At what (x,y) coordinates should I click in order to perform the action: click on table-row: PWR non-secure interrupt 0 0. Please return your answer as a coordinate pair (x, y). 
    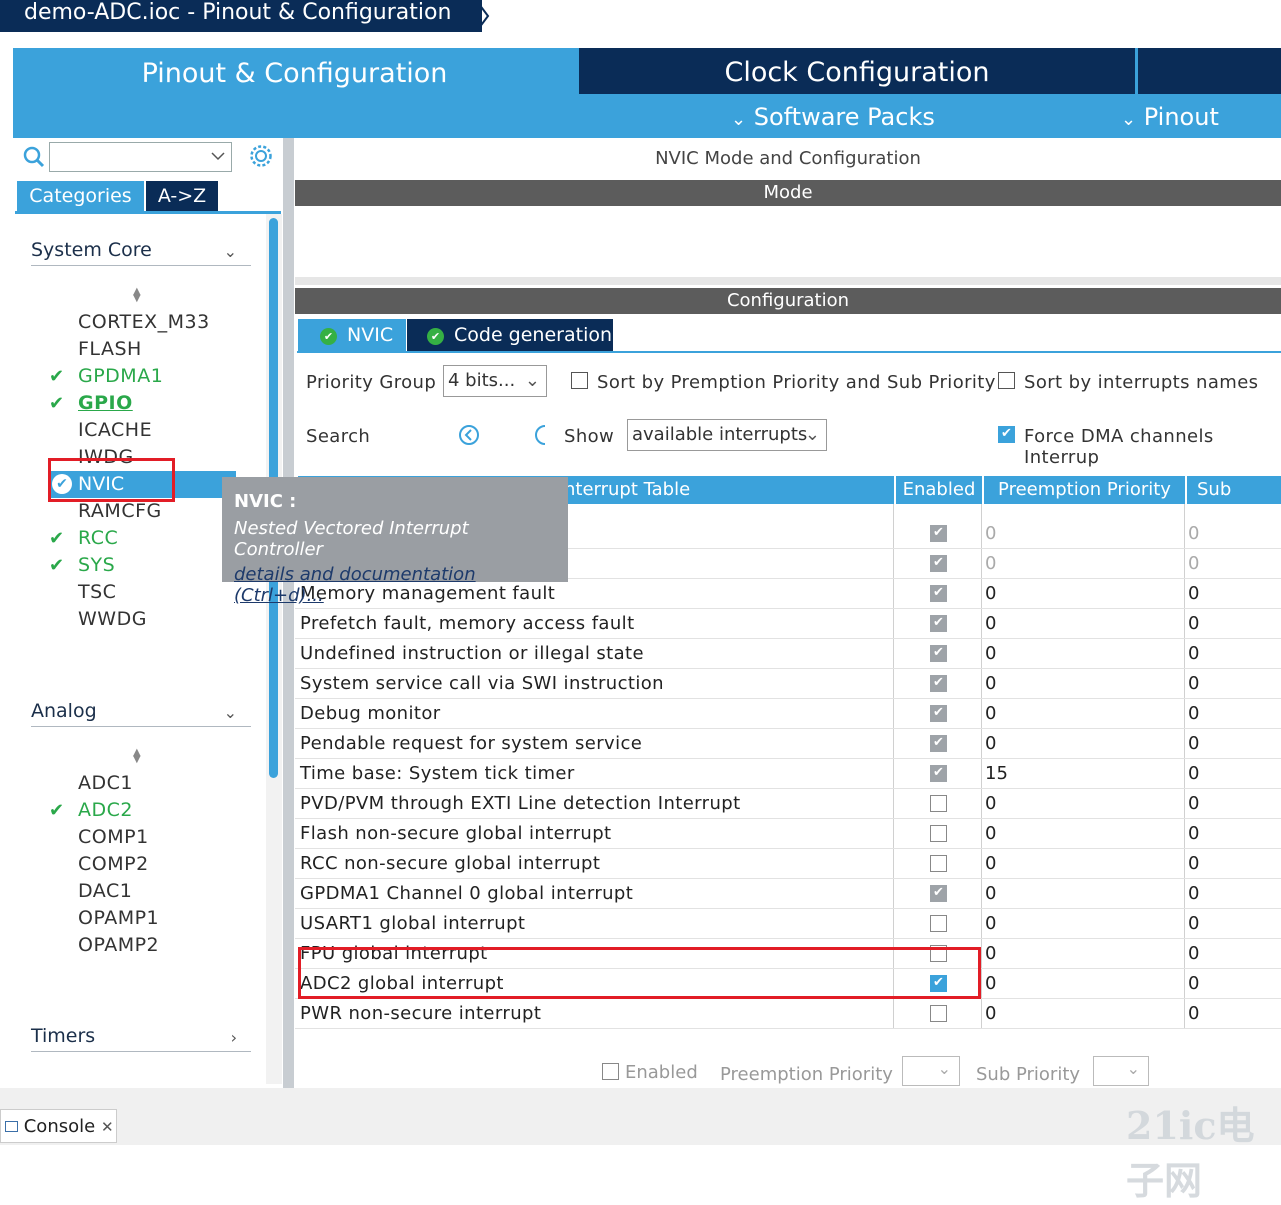
    Looking at the image, I should click on (788, 1014).